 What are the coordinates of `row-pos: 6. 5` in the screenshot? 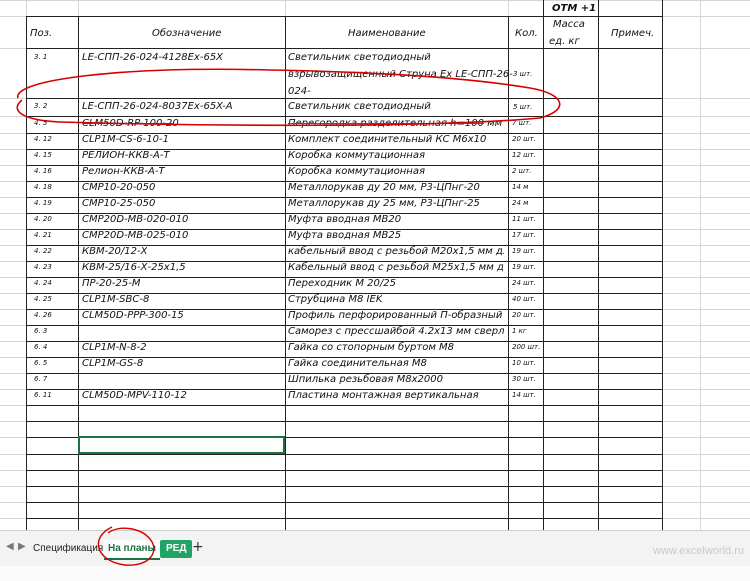 It's located at (41, 363).